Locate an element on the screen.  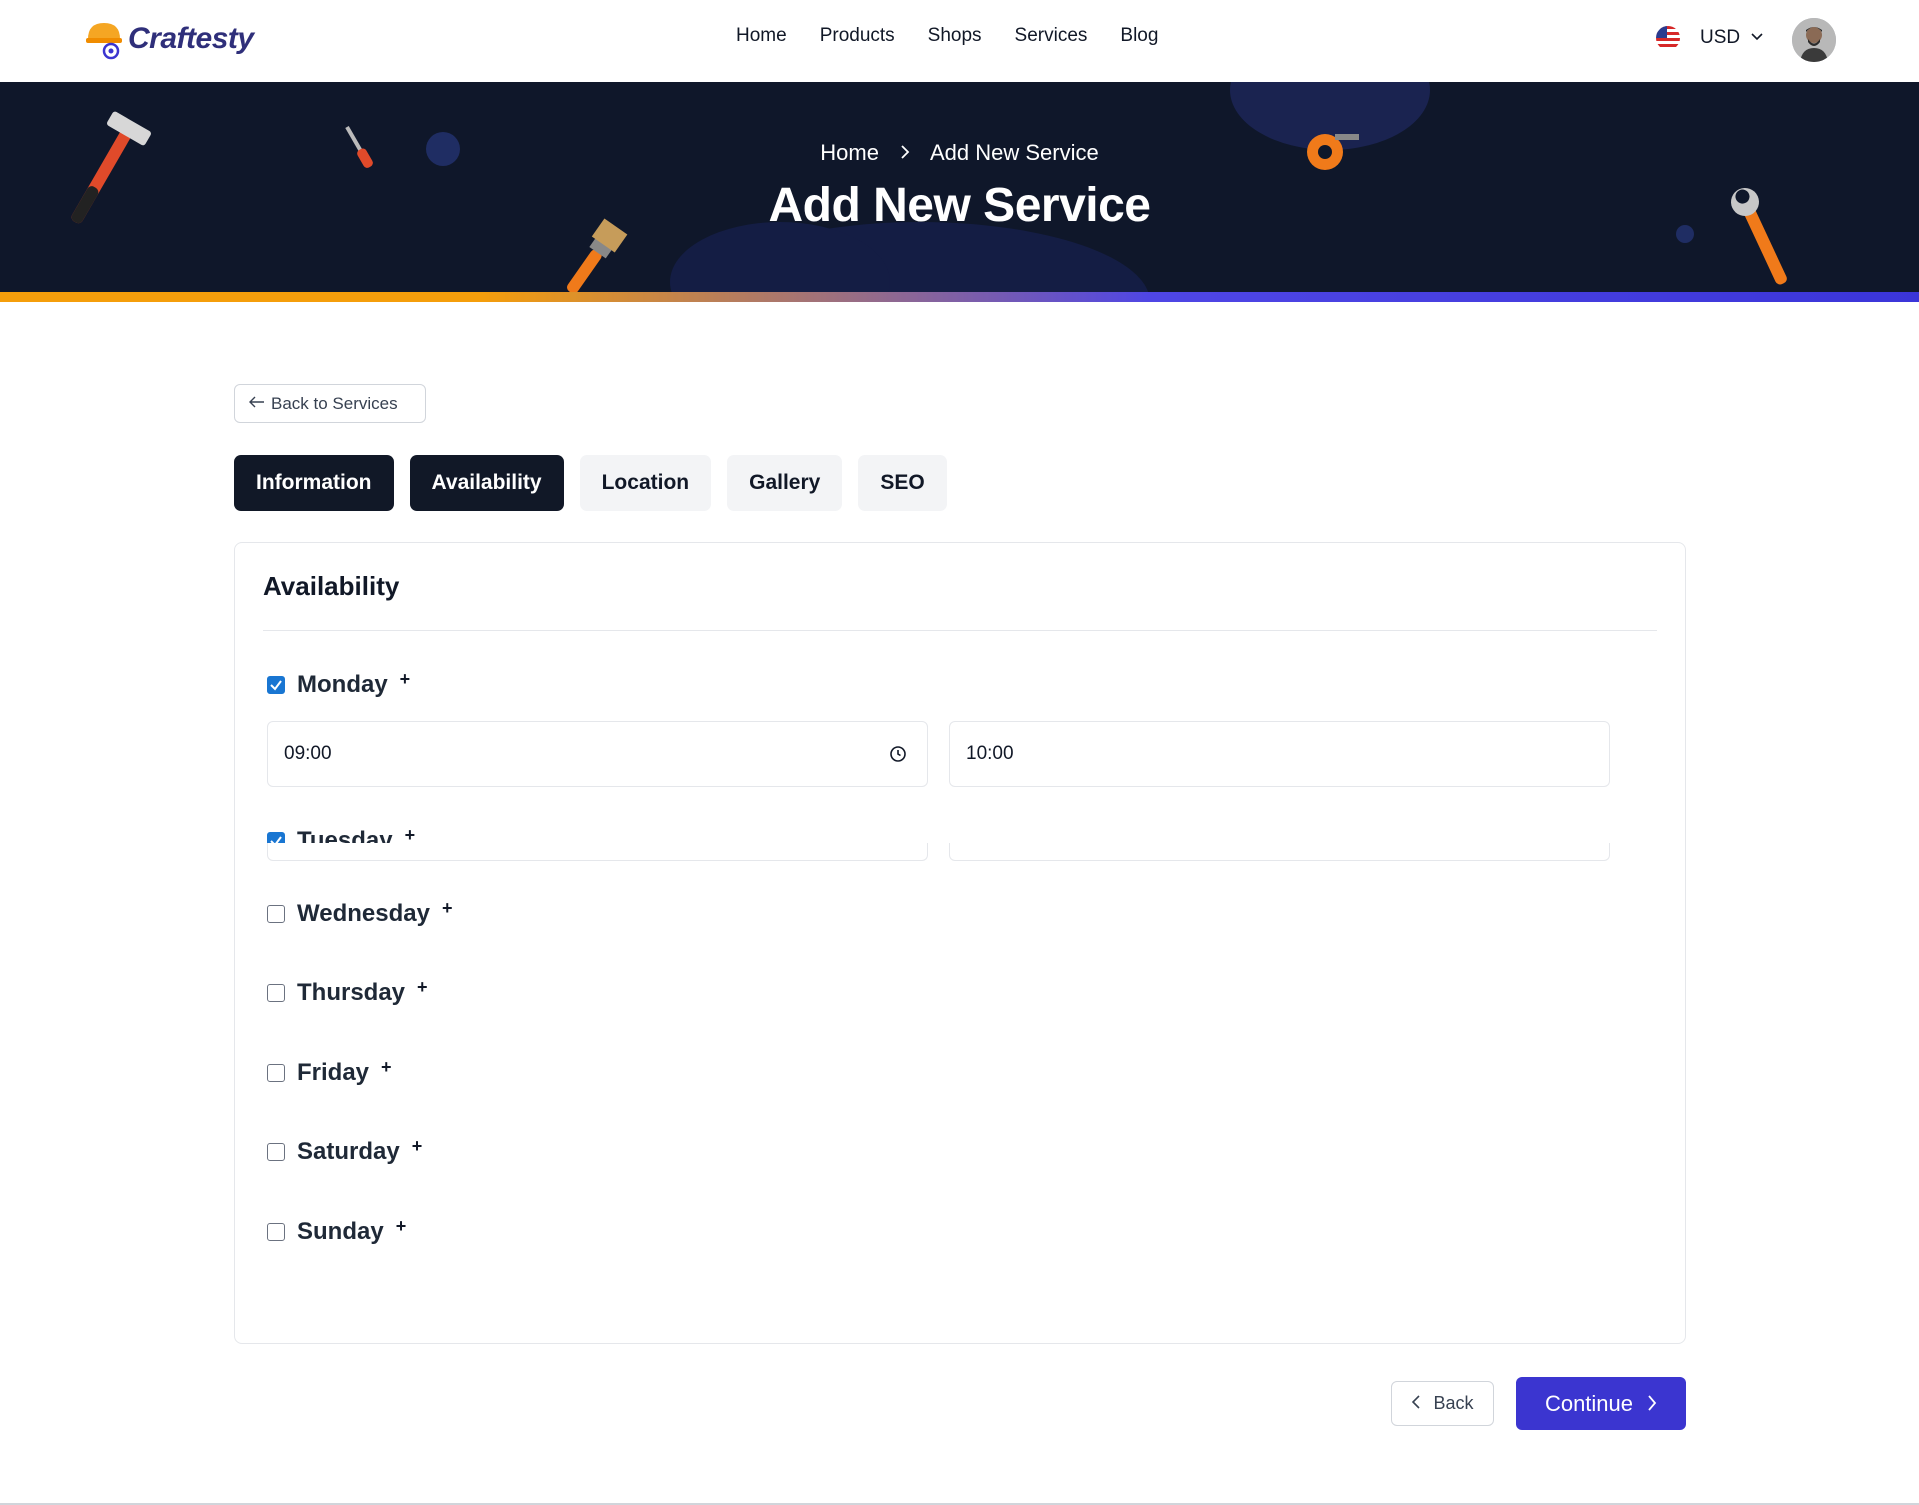
wednesday-checkbox is located at coordinates (276, 914).